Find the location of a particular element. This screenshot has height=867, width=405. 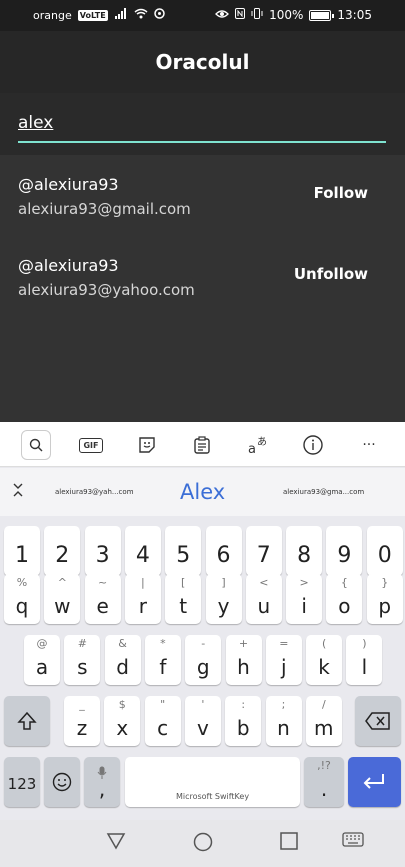

search-input is located at coordinates (202, 126).